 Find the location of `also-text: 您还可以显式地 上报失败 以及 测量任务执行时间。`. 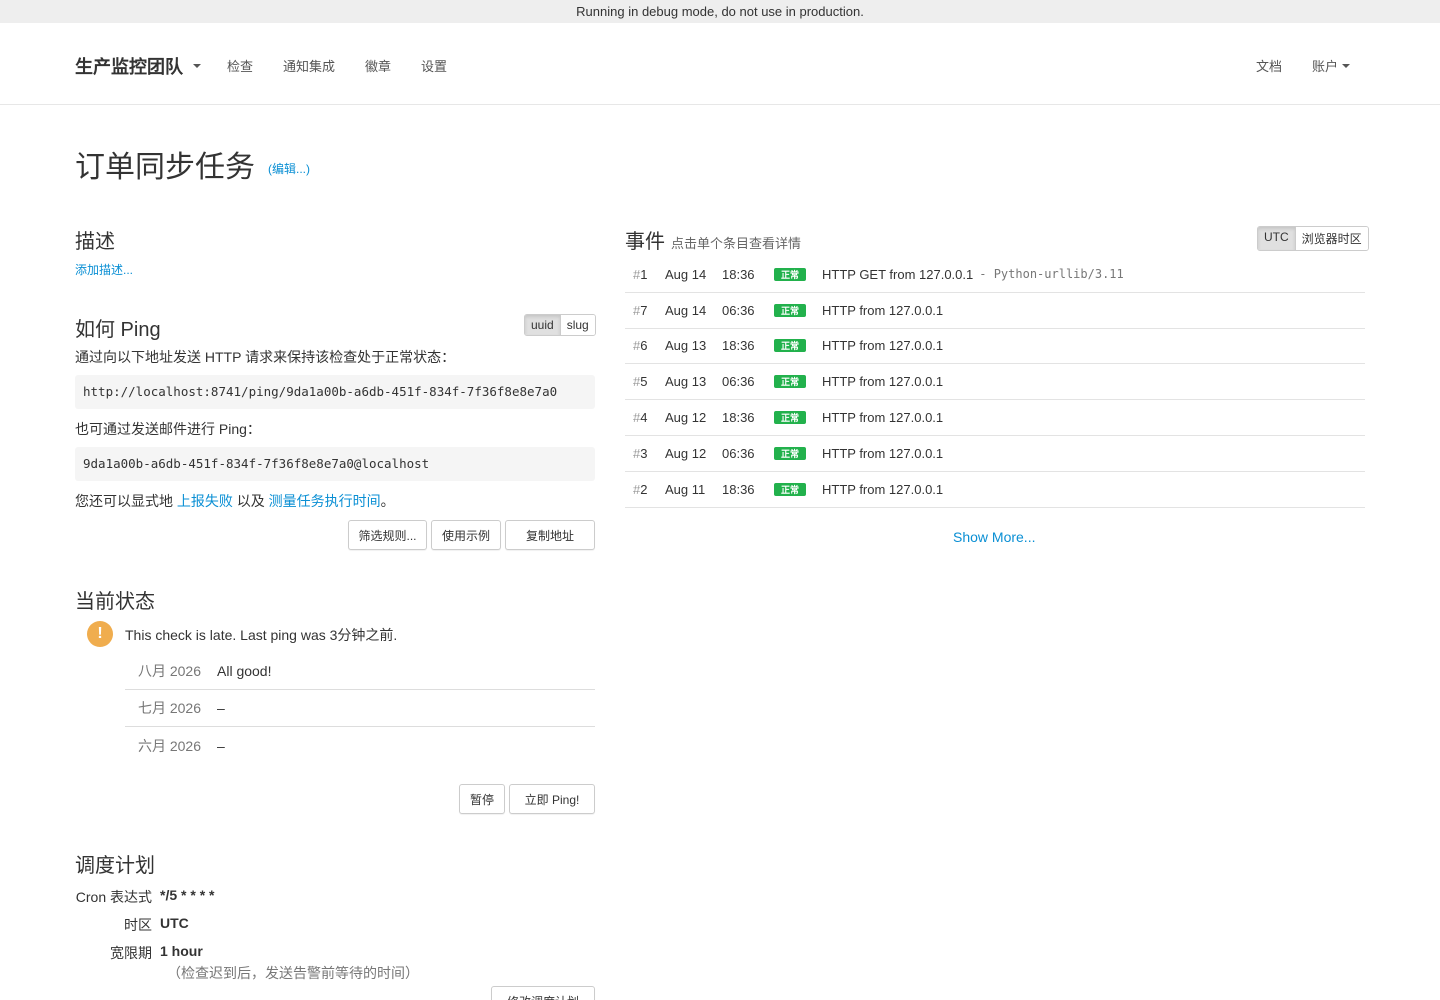

also-text: 您还可以显式地 上报失败 以及 测量任务执行时间。 is located at coordinates (235, 501).